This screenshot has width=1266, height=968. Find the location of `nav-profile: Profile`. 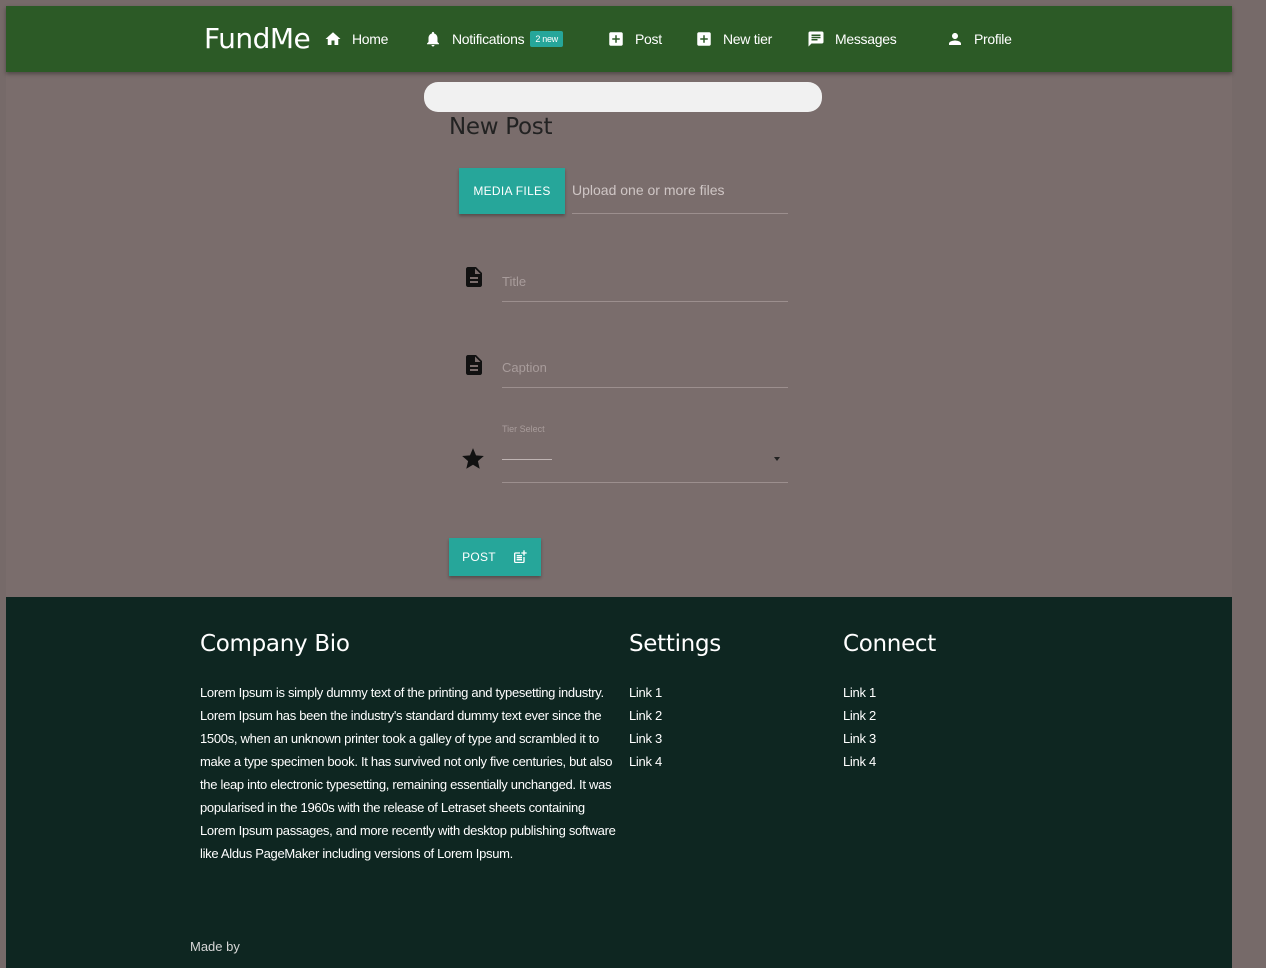

nav-profile: Profile is located at coordinates (979, 39).